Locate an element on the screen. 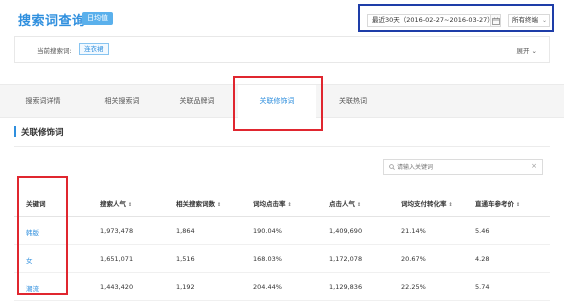 The width and height of the screenshot is (564, 303). column-header-related-search-count: 相关搜索词数 ⇕ is located at coordinates (198, 203).